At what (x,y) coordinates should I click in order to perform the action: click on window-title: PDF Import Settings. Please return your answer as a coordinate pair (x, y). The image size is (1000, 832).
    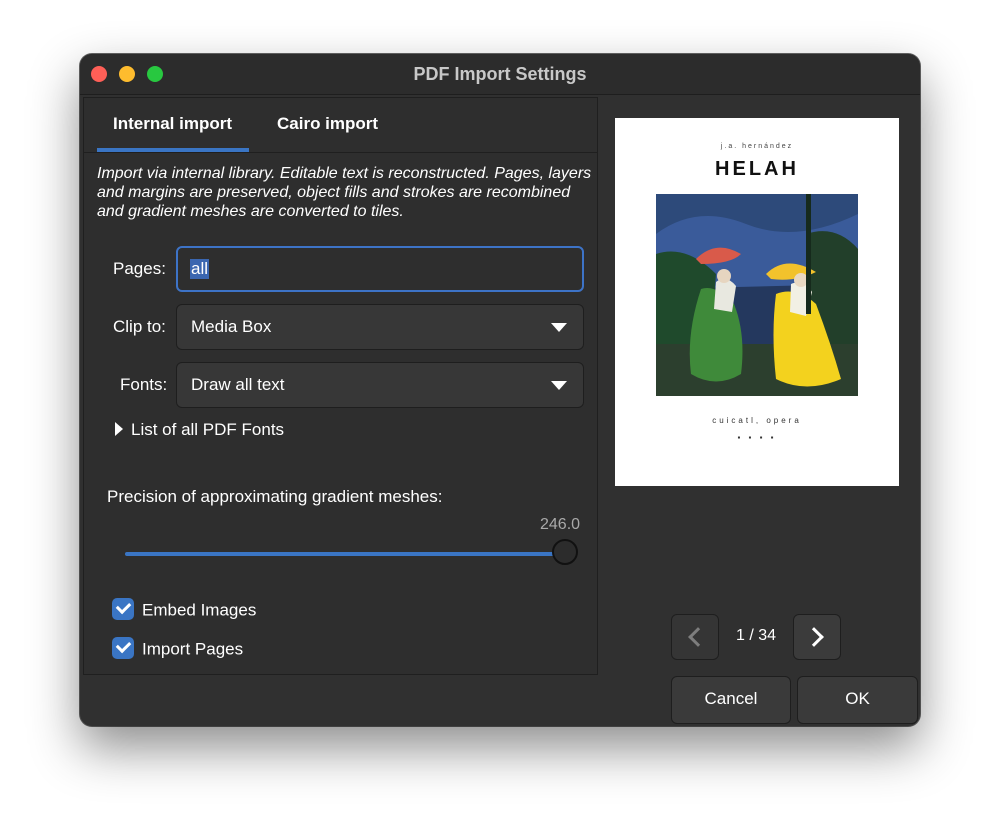
    Looking at the image, I should click on (500, 74).